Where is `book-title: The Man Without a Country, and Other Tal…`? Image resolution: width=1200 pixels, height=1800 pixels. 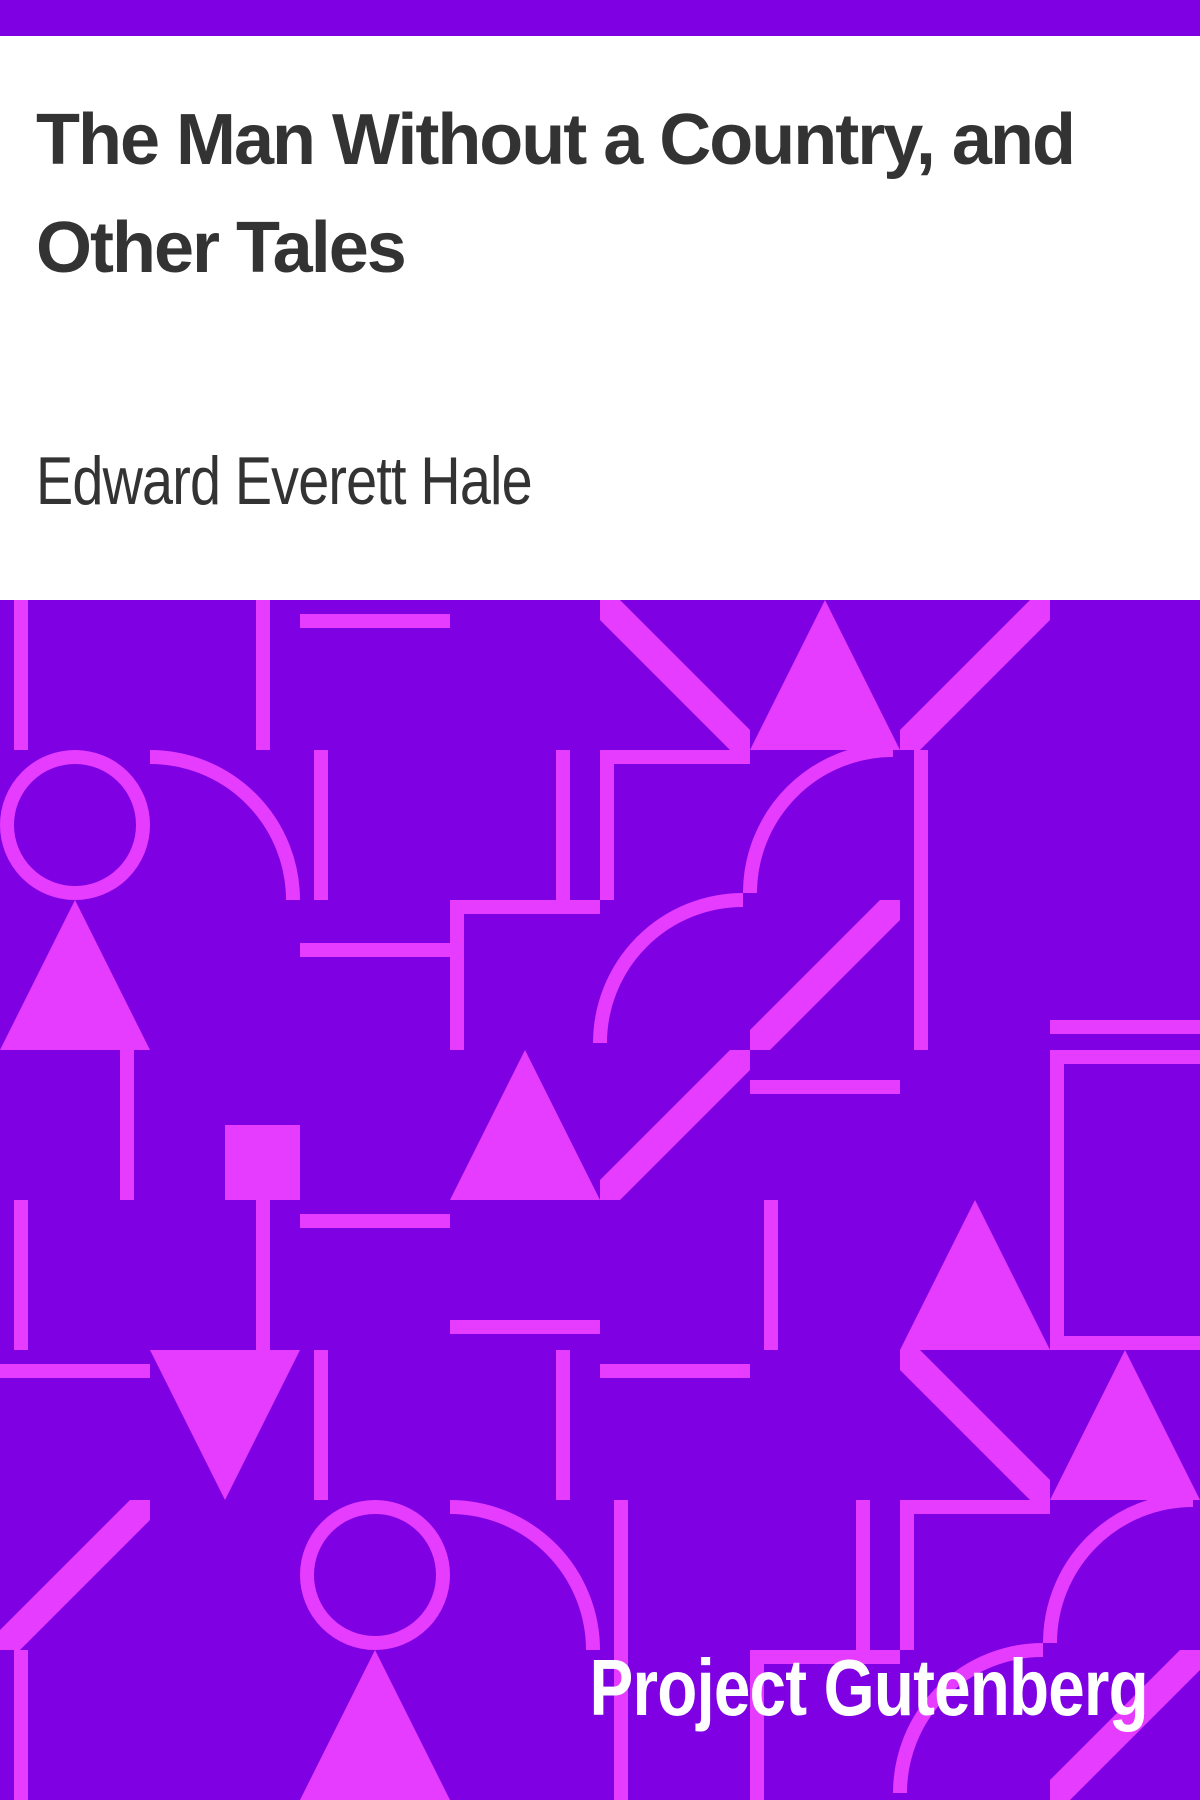 book-title: The Man Without a Country, and Other Tal… is located at coordinates (556, 194).